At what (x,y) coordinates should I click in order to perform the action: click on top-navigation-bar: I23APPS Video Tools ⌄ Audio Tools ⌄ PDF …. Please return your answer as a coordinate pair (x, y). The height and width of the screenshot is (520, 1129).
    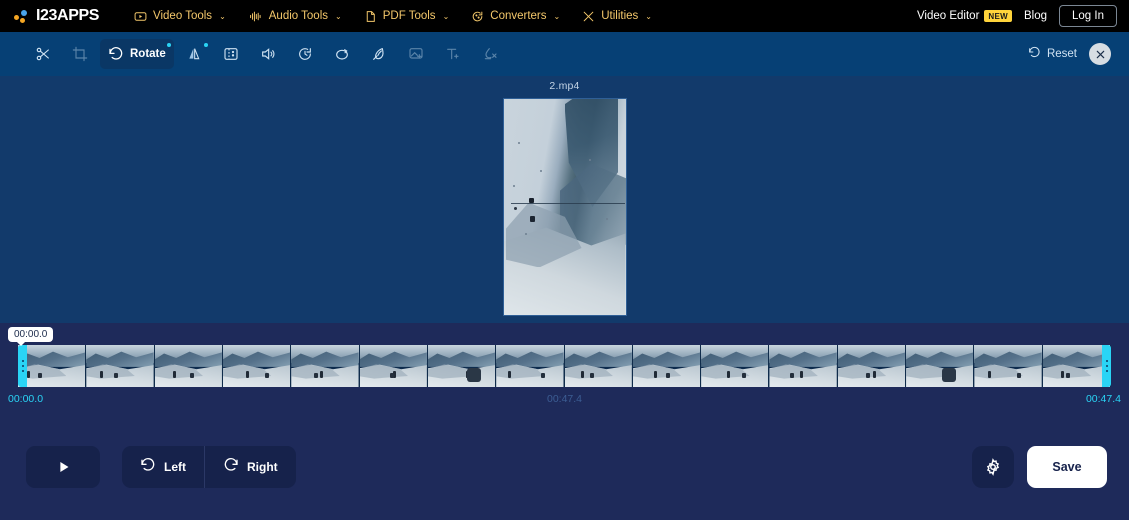
    Looking at the image, I should click on (564, 16).